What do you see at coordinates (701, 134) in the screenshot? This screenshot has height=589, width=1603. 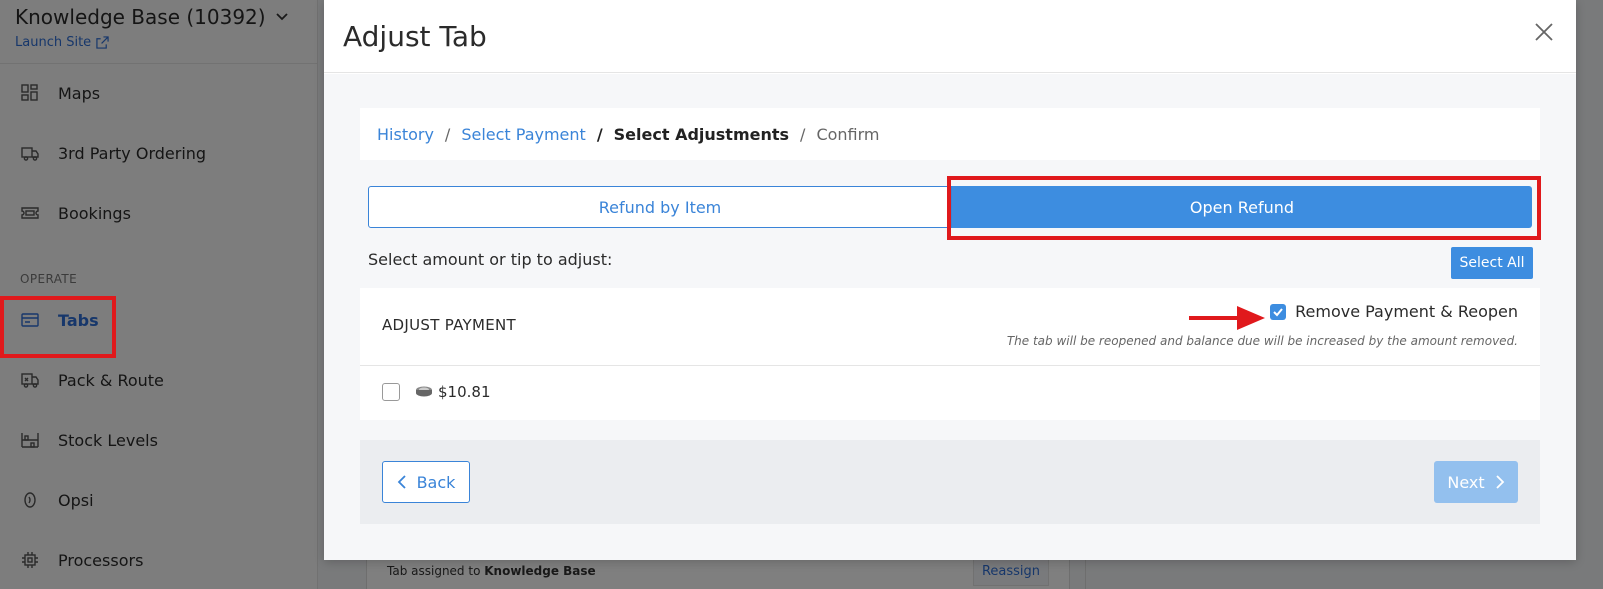 I see `breadcrumb-select-adjustments: Select Adjustments` at bounding box center [701, 134].